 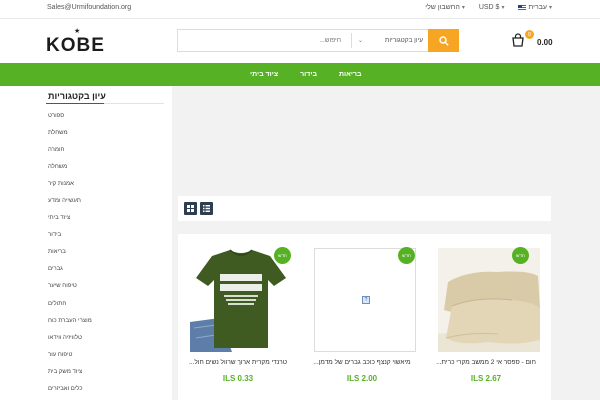 I want to click on cart-count-badge: 0, so click(x=529, y=34).